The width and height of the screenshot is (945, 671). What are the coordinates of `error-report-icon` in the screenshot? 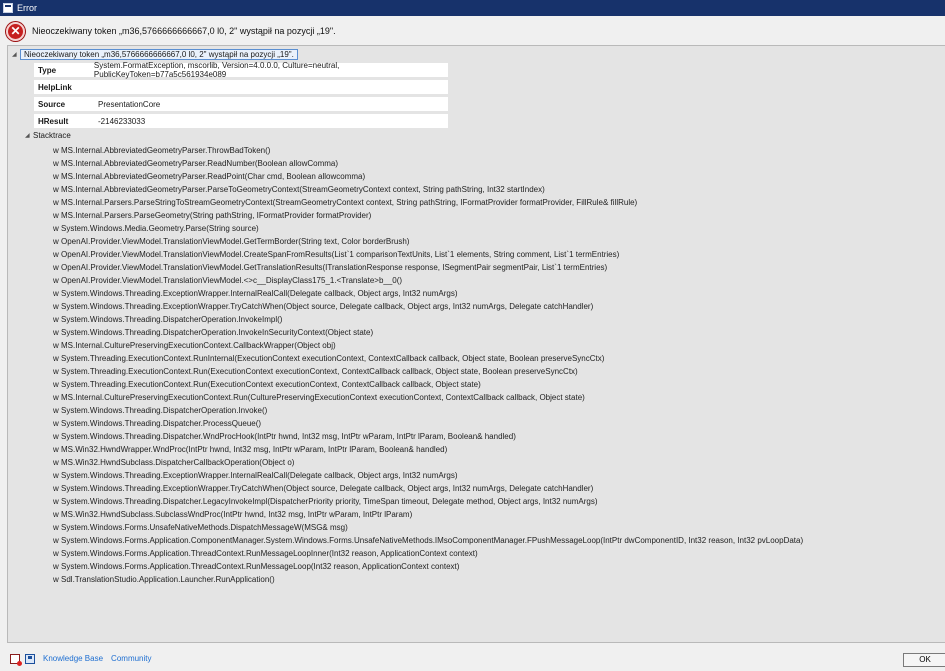 It's located at (16, 659).